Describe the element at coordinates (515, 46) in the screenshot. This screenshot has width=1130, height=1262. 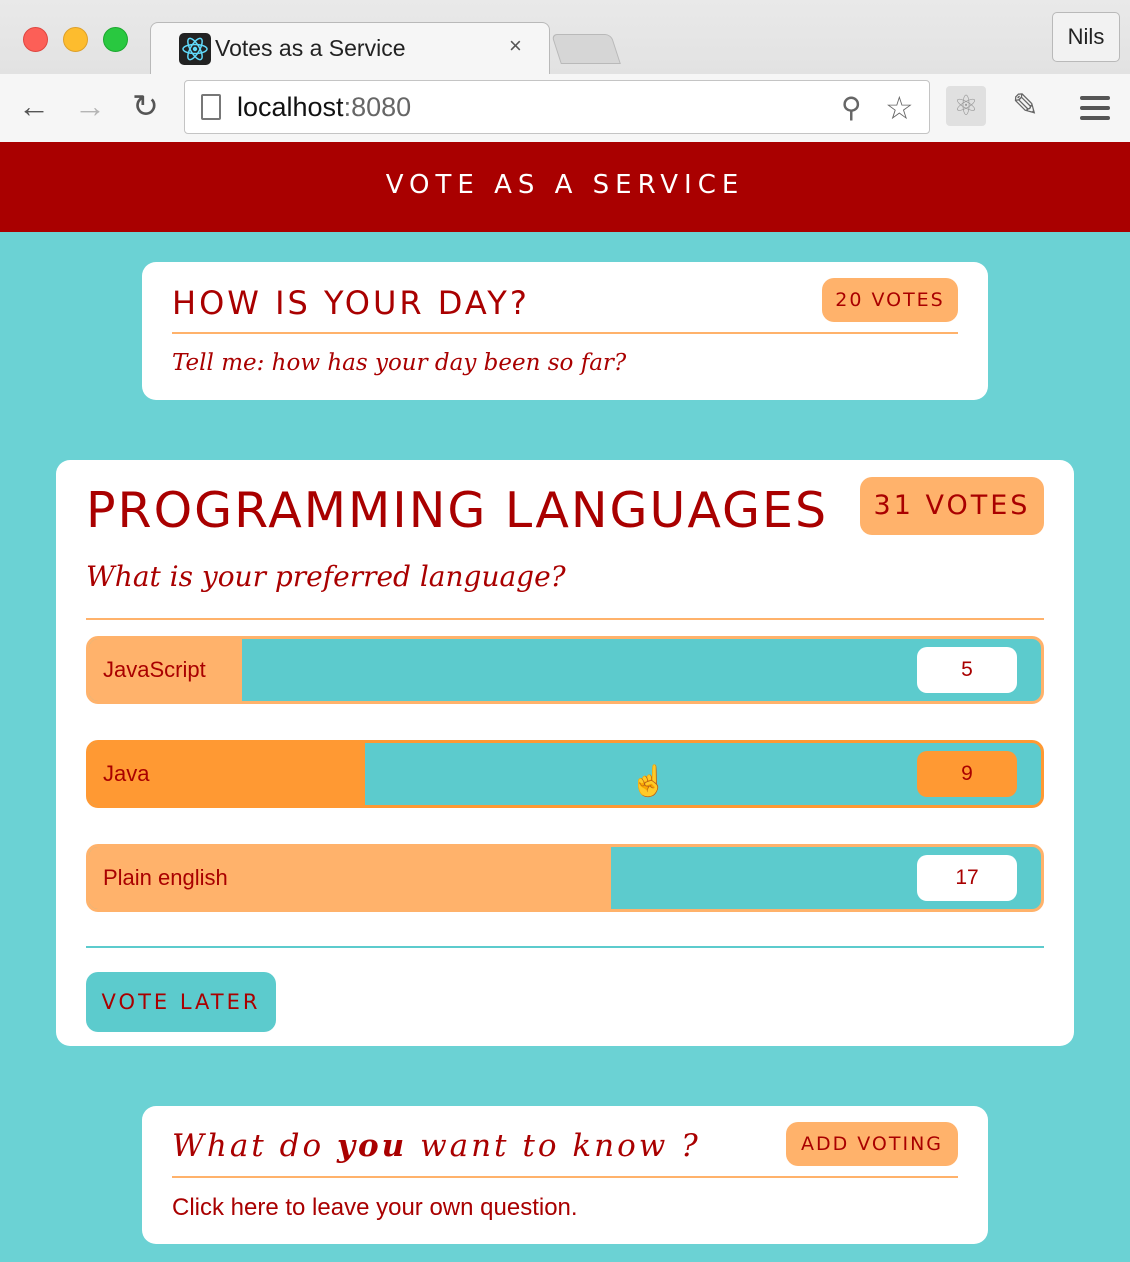
I see `tab-close-icon: ×` at that location.